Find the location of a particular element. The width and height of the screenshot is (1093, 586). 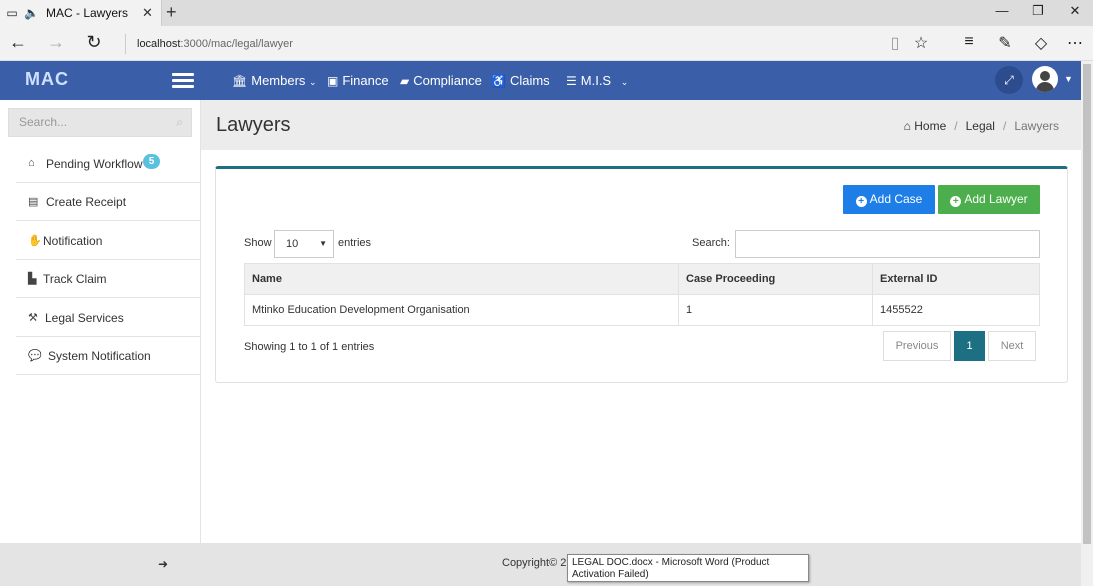

previous-page-button: Previous is located at coordinates (917, 346).